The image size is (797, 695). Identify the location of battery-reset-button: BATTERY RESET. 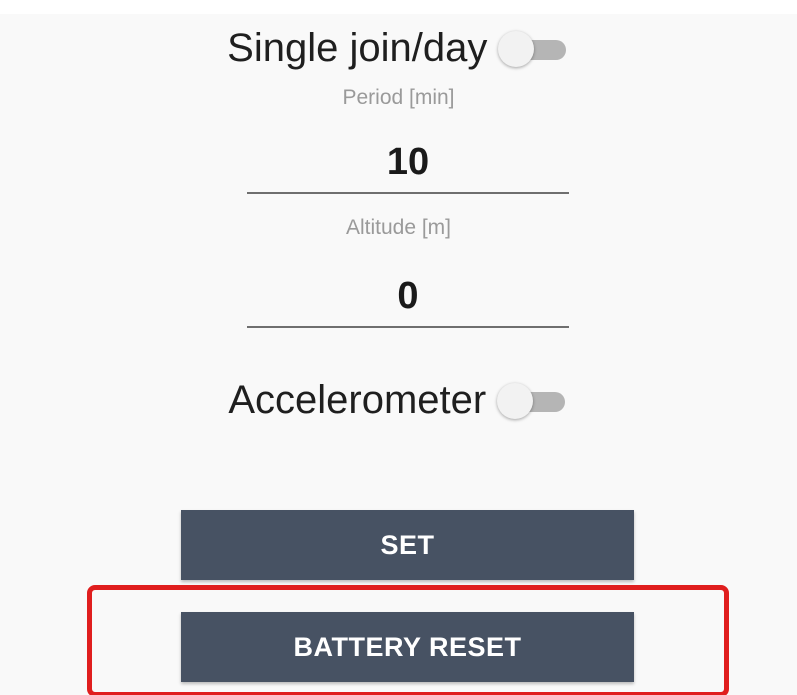
(407, 647).